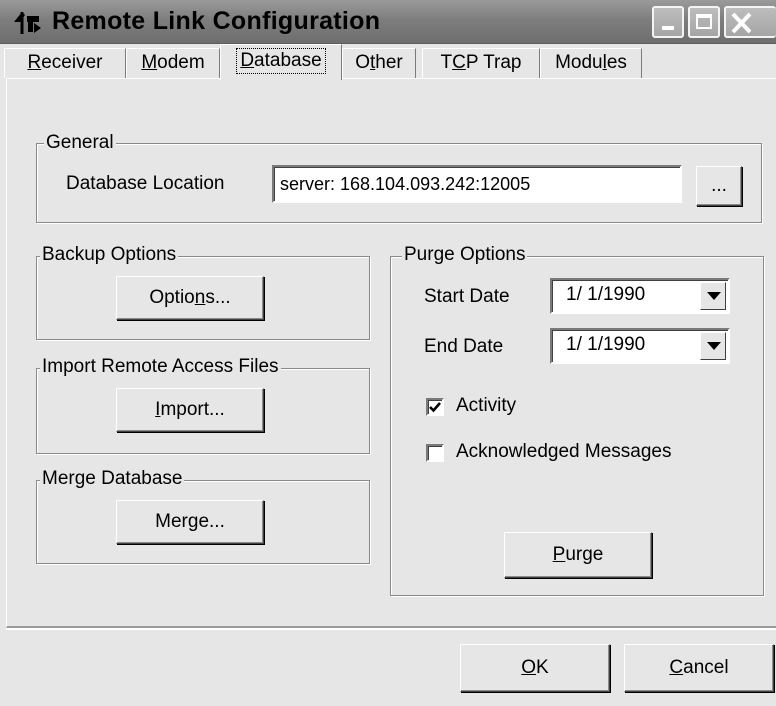 The image size is (776, 706). I want to click on acknowledged-messages-checkbox, so click(435, 453).